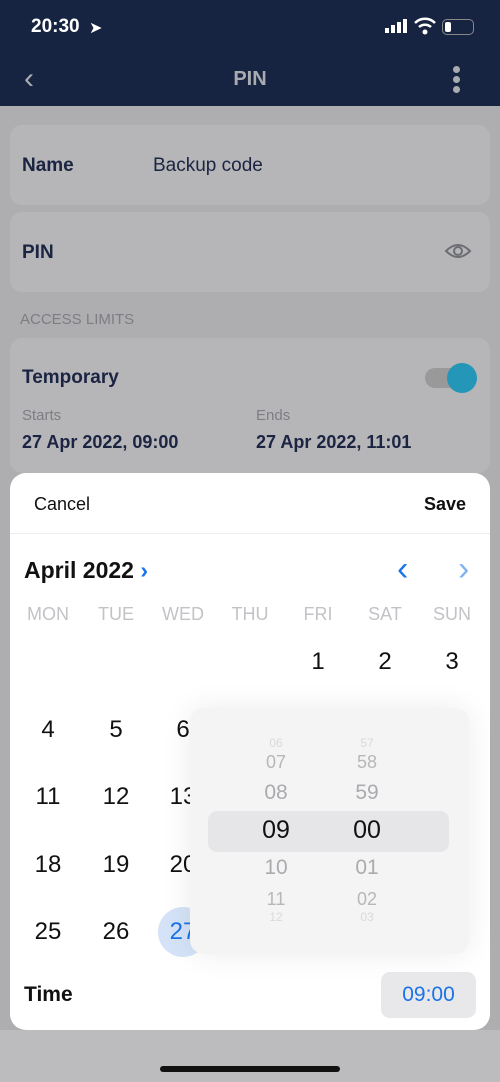 Image resolution: width=500 pixels, height=1082 pixels. What do you see at coordinates (48, 932) in the screenshot?
I see `day-cell: 25` at bounding box center [48, 932].